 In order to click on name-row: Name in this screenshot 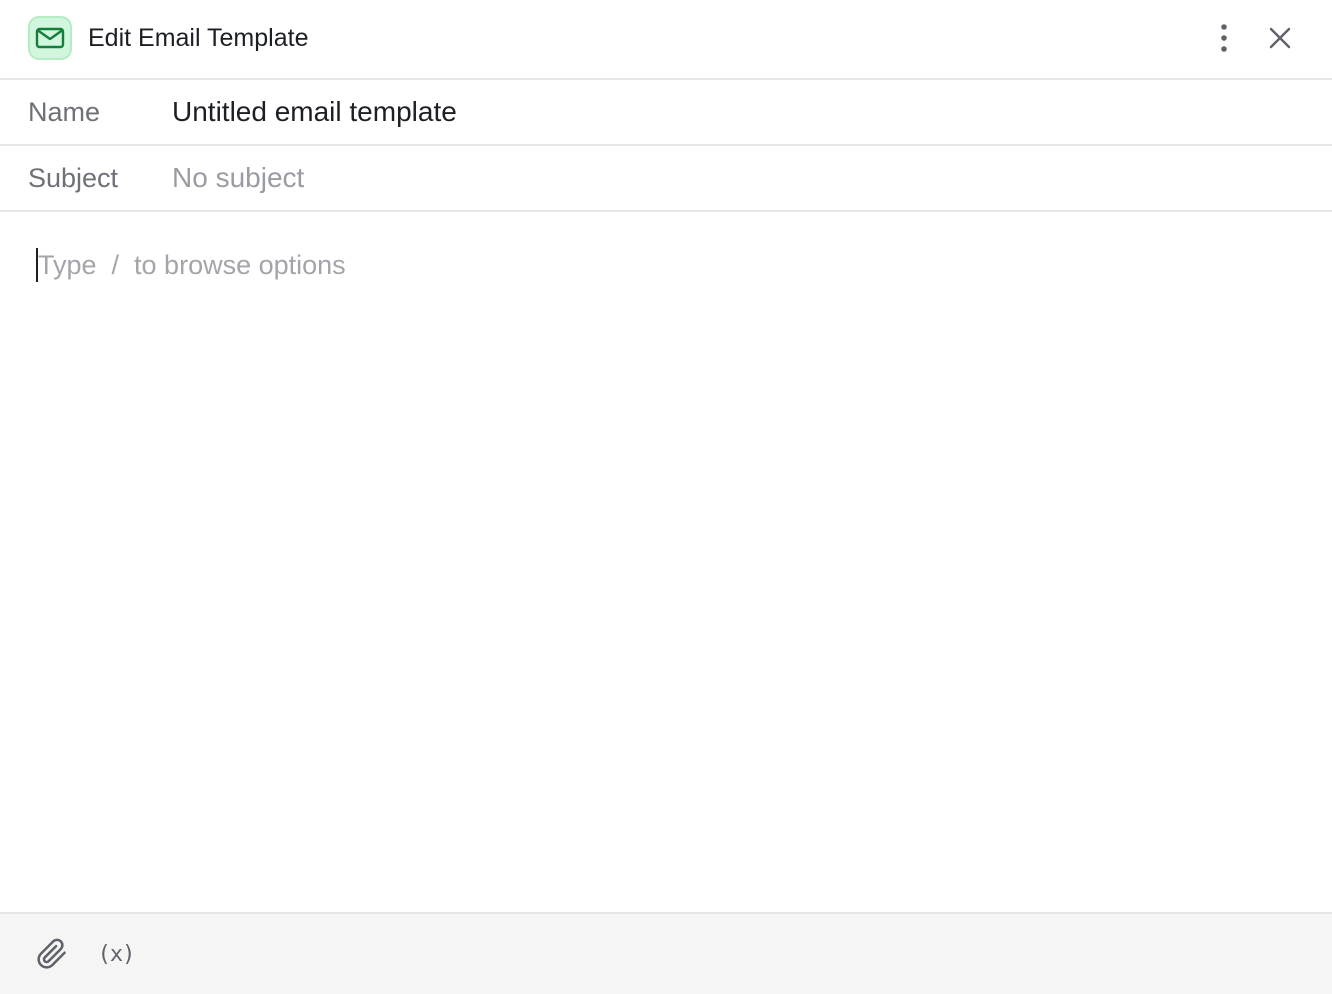, I will do `click(666, 113)`.